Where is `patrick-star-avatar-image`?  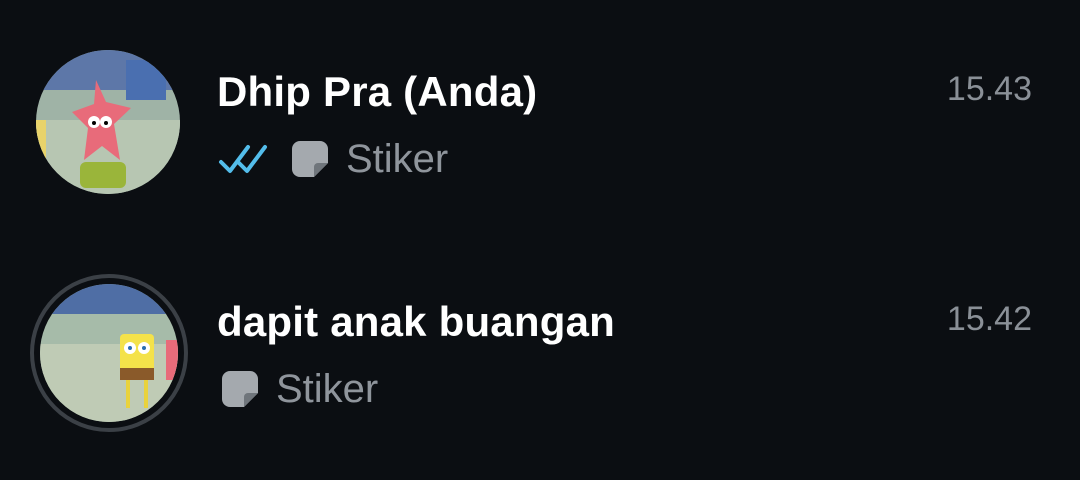 patrick-star-avatar-image is located at coordinates (108, 122).